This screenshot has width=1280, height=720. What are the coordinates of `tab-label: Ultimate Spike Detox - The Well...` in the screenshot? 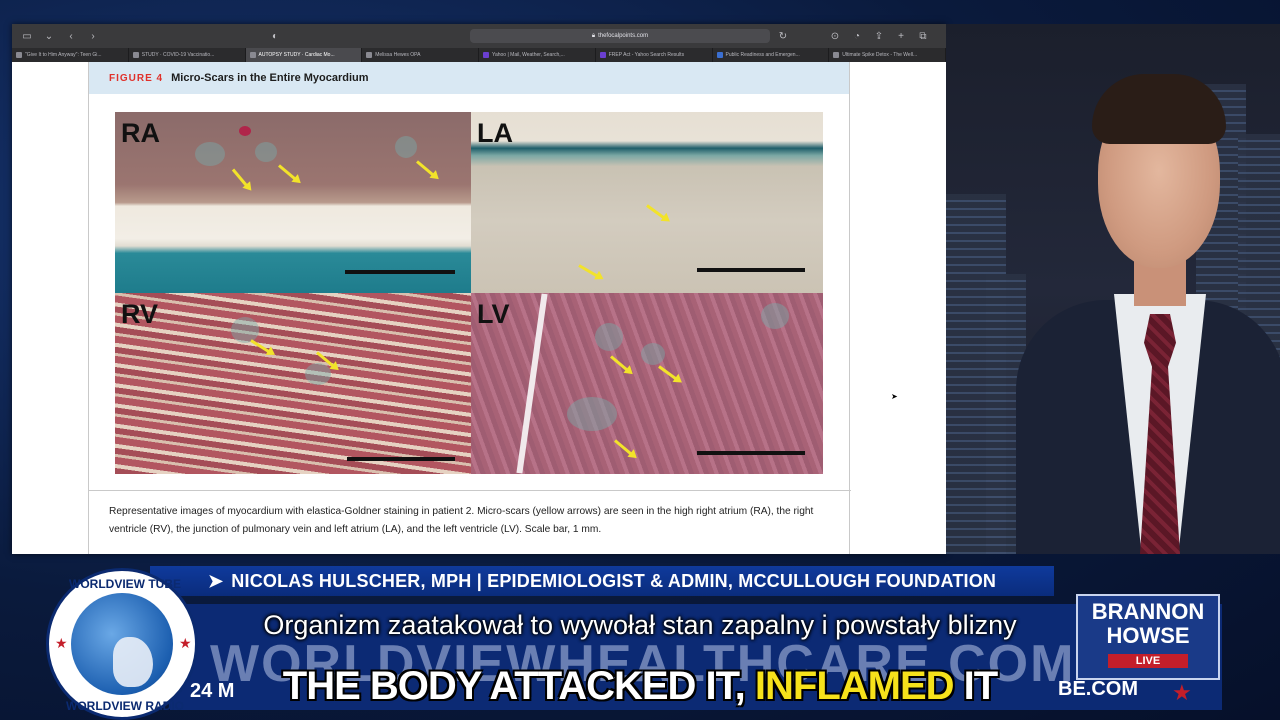 It's located at (880, 55).